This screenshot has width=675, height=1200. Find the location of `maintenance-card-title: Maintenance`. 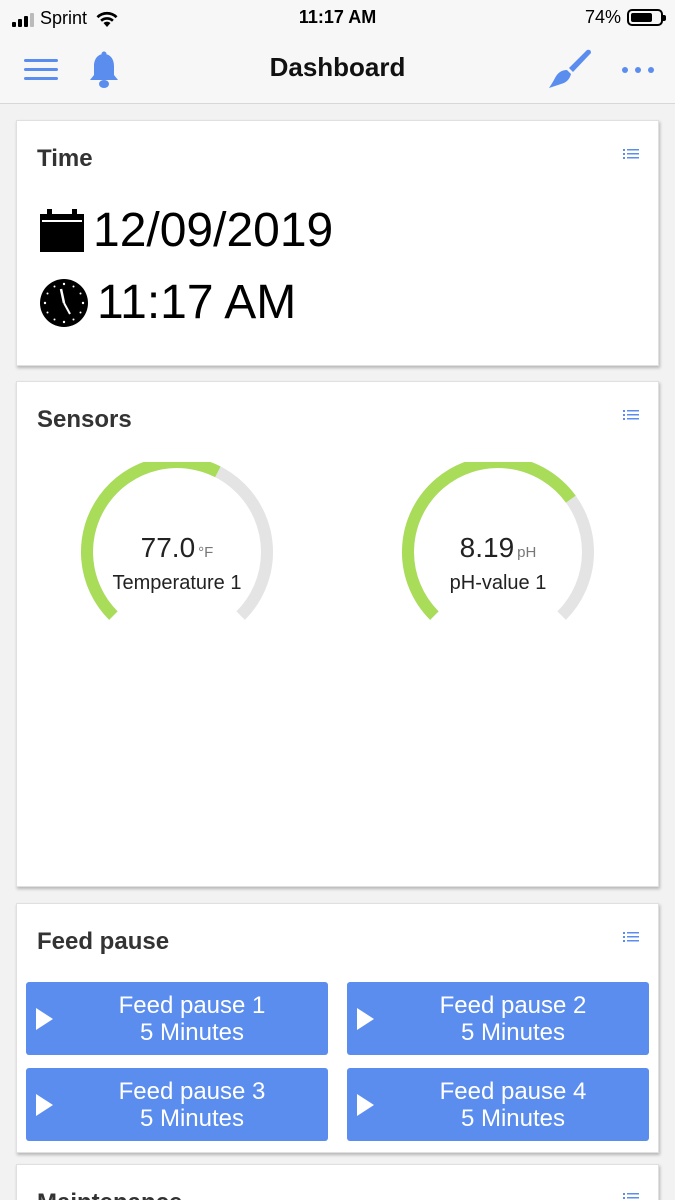

maintenance-card-title: Maintenance is located at coordinates (109, 1194).